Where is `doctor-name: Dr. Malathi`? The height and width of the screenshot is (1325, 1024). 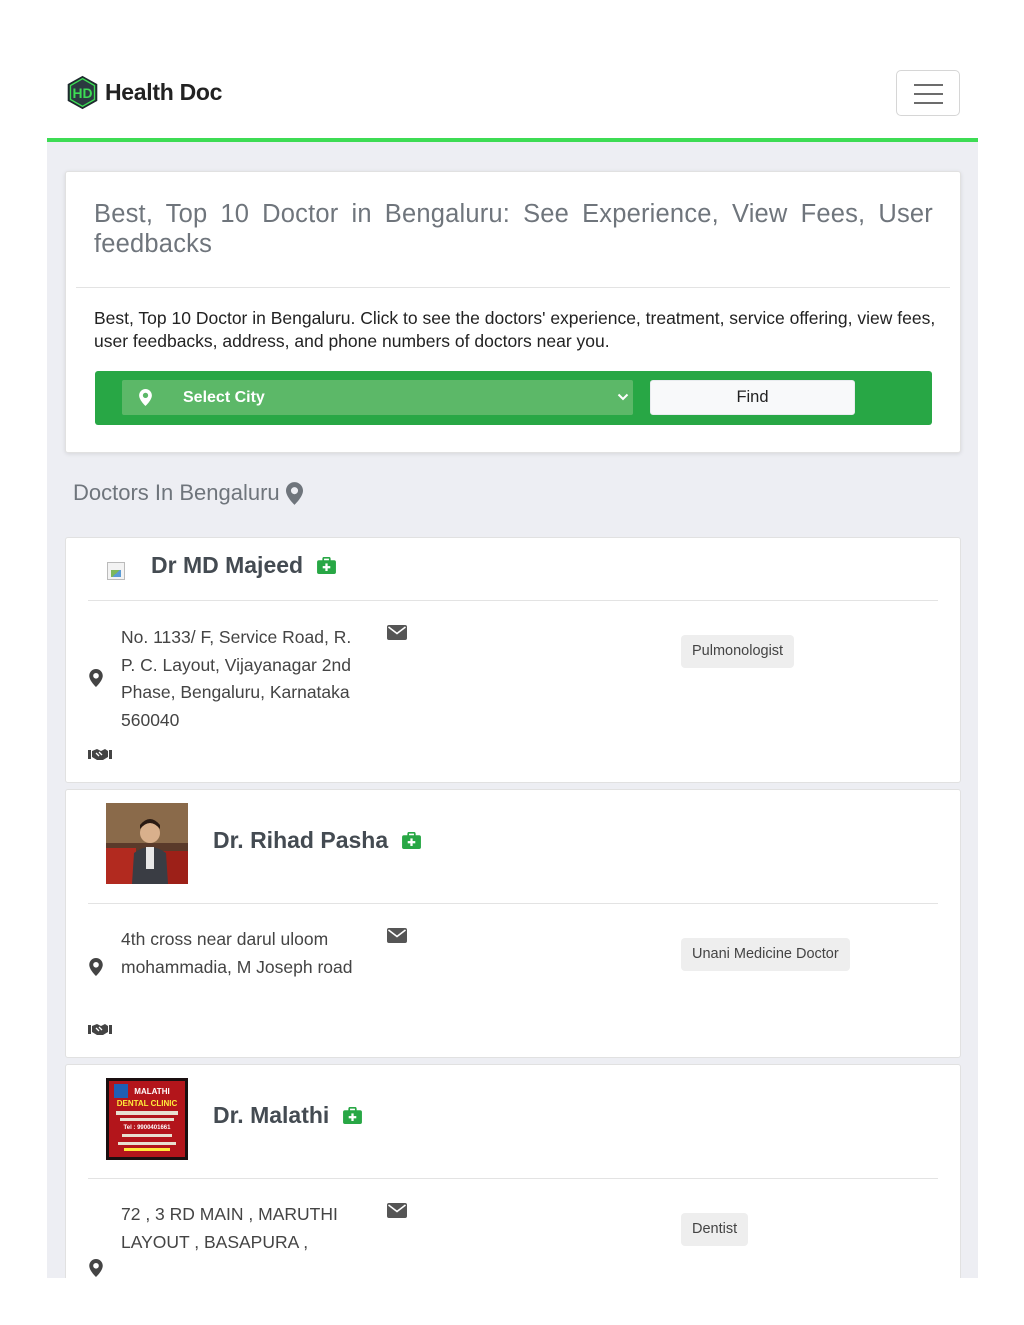 doctor-name: Dr. Malathi is located at coordinates (271, 1115).